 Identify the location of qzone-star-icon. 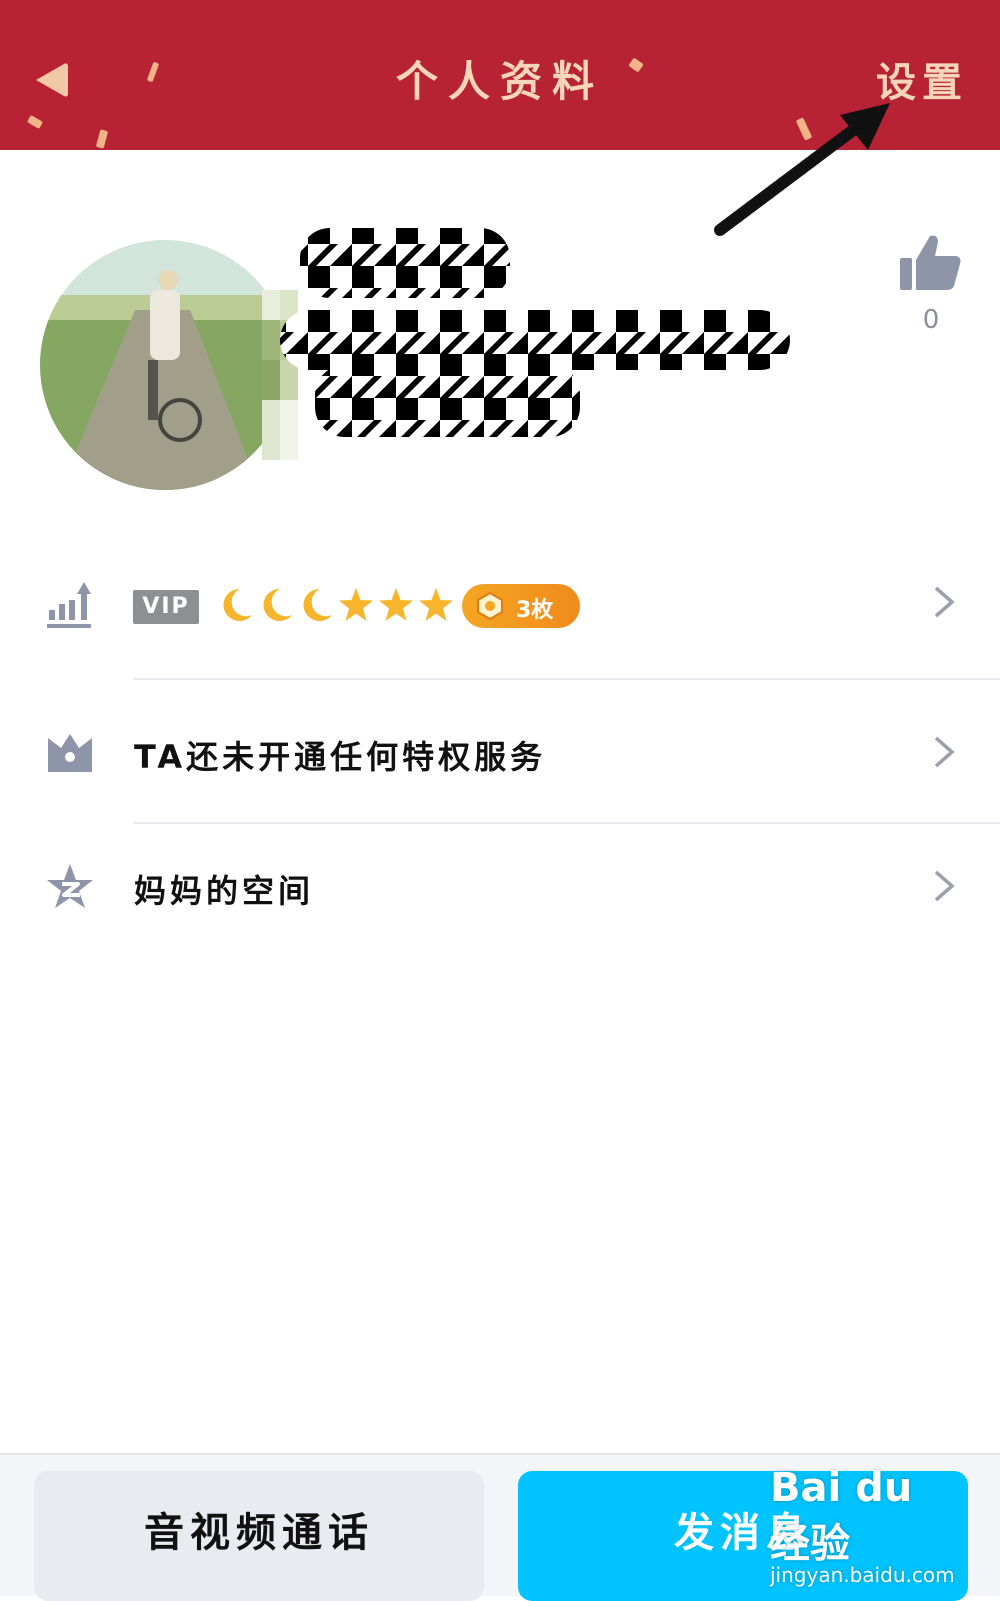
(70, 886).